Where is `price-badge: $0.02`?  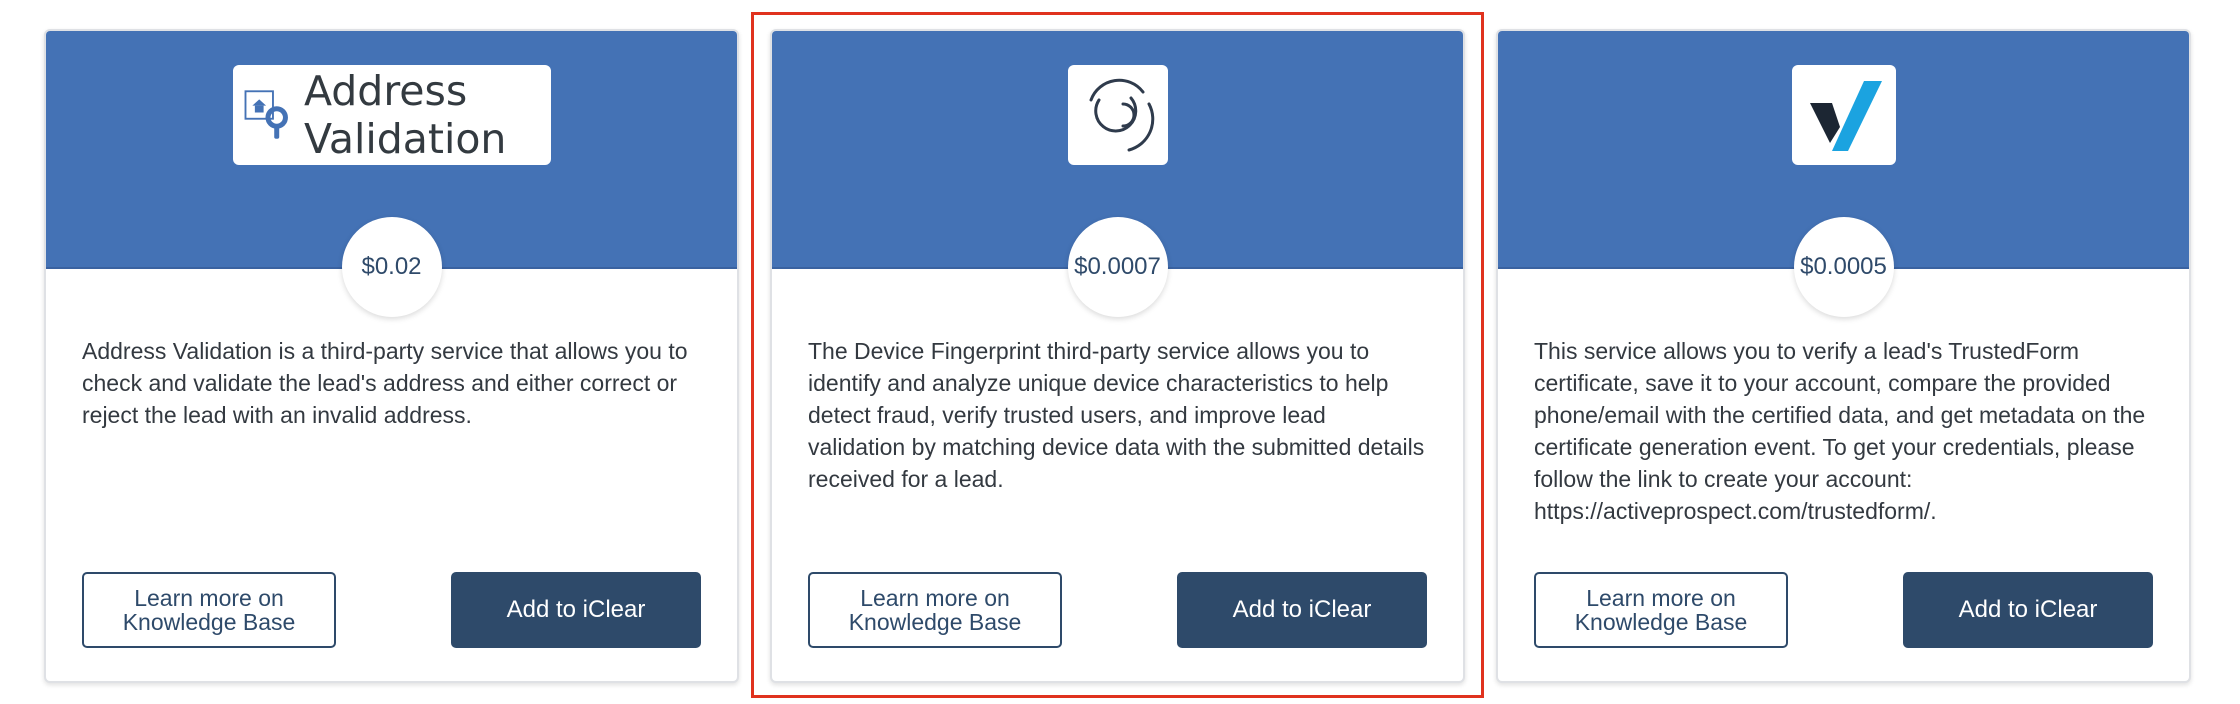 price-badge: $0.02 is located at coordinates (391, 267).